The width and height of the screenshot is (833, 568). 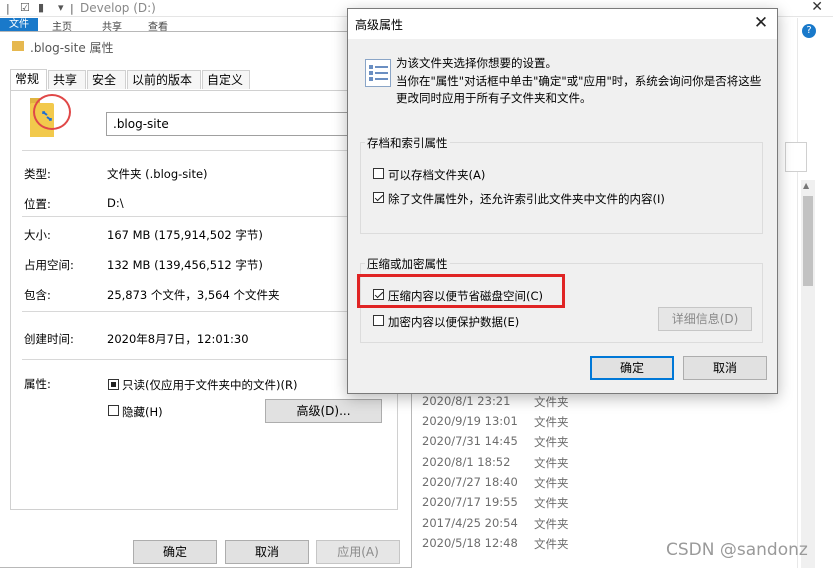 What do you see at coordinates (470, 421) in the screenshot?
I see `file-date: 2020/9/19 13:01` at bounding box center [470, 421].